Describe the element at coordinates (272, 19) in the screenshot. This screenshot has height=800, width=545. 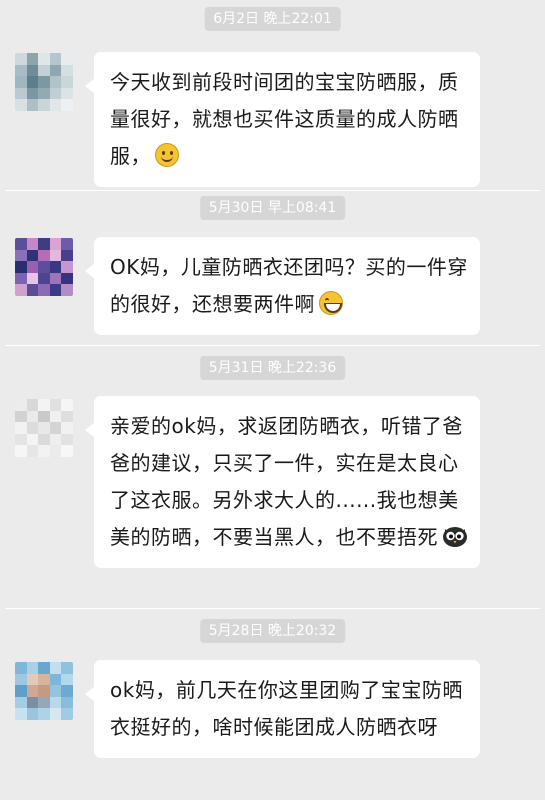
I see `timestamp: 6月2日 晚上22:01` at that location.